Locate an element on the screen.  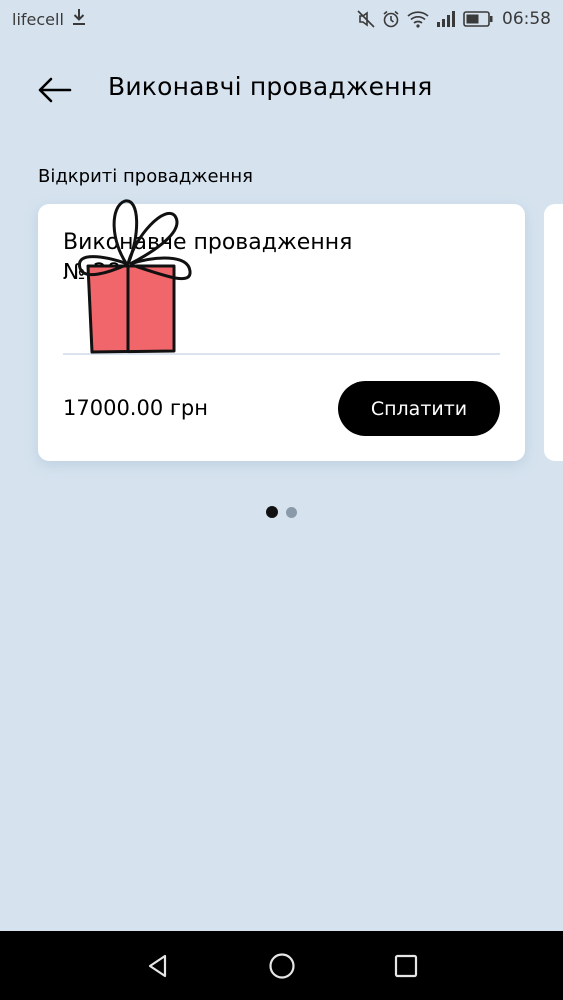
card-pagination is located at coordinates (281, 512).